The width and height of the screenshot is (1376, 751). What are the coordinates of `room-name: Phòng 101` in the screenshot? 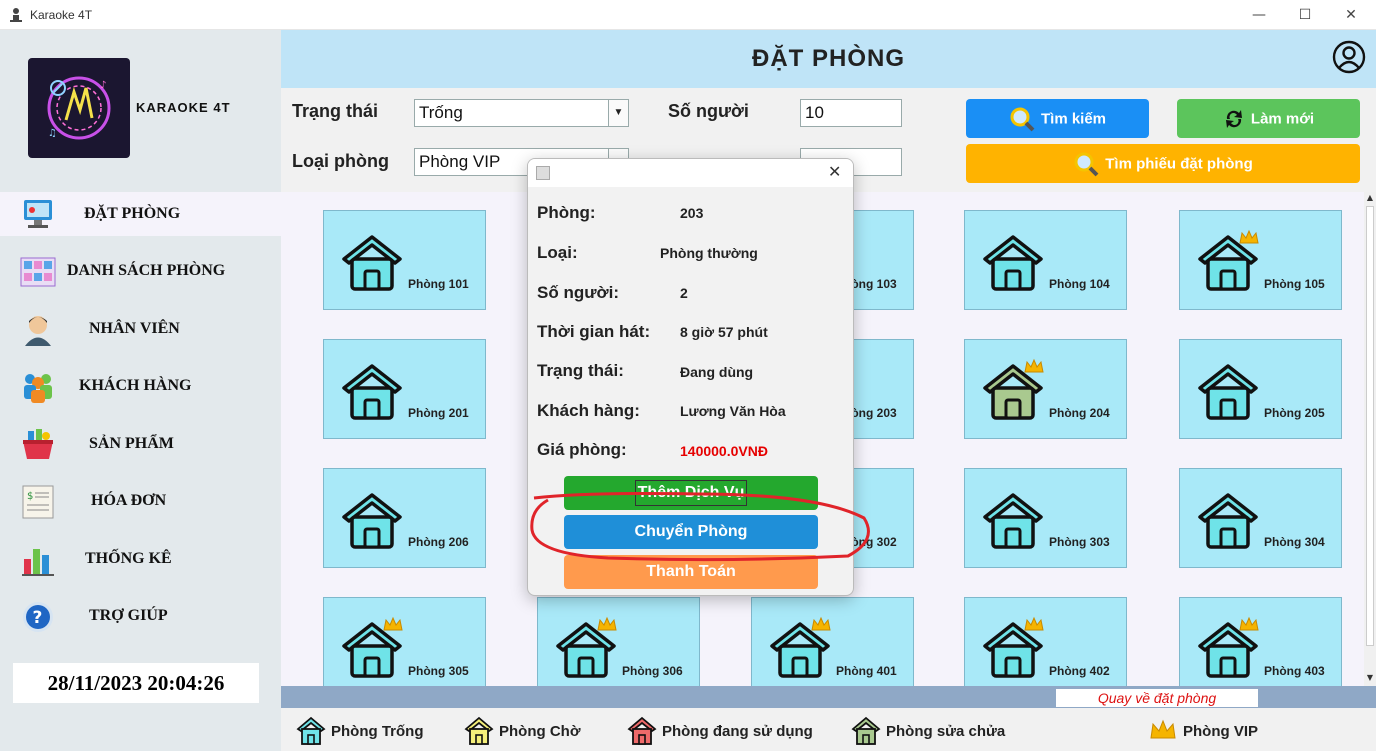 It's located at (438, 284).